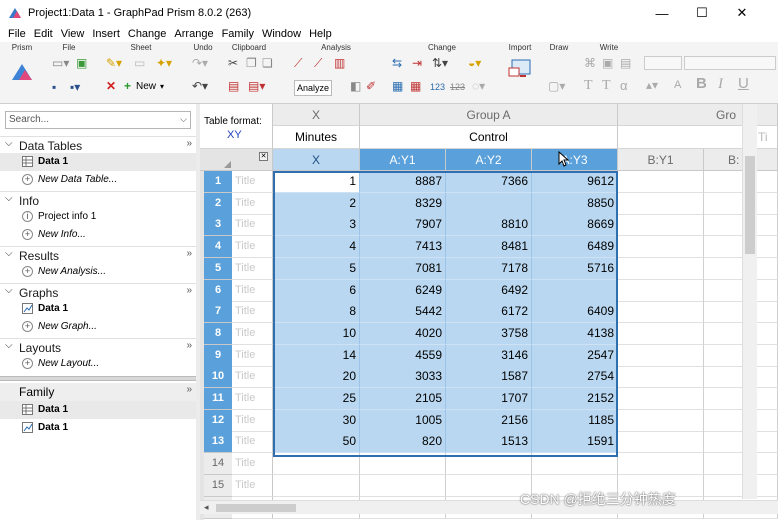  I want to click on table-cell-y2: 8481, so click(489, 247).